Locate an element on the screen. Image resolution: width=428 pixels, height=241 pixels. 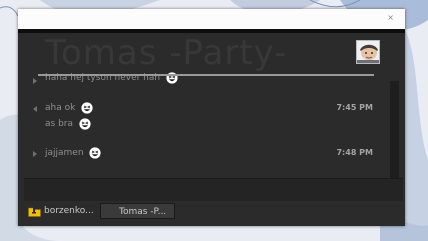
message-input is located at coordinates (213, 189).